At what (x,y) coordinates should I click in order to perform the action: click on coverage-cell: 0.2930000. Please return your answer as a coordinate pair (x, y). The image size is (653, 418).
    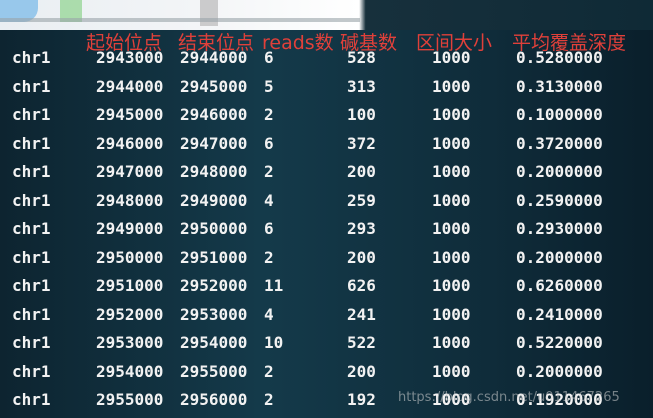
    Looking at the image, I should click on (559, 228).